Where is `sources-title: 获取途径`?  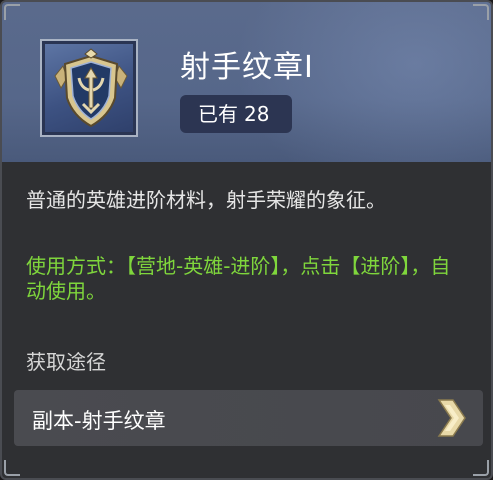 sources-title: 获取途径 is located at coordinates (66, 362).